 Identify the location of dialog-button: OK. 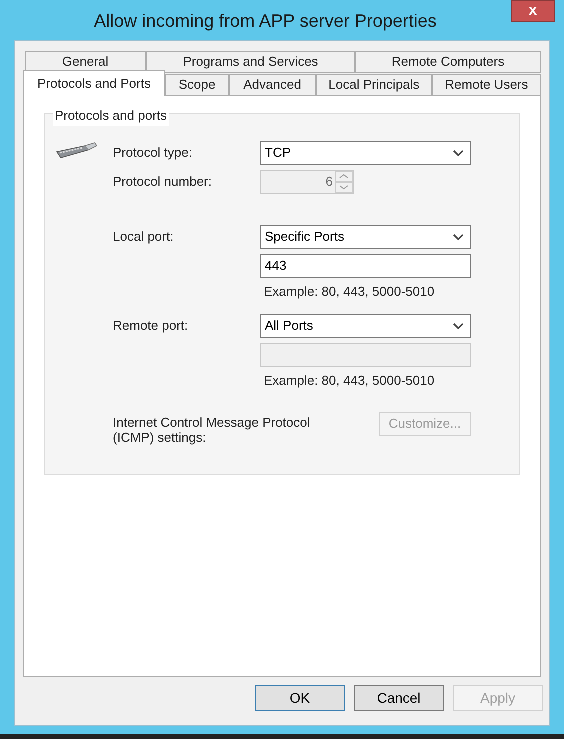
(300, 698).